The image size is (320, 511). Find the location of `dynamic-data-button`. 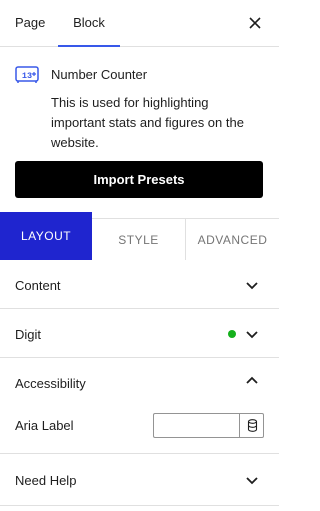

dynamic-data-button is located at coordinates (251, 425).